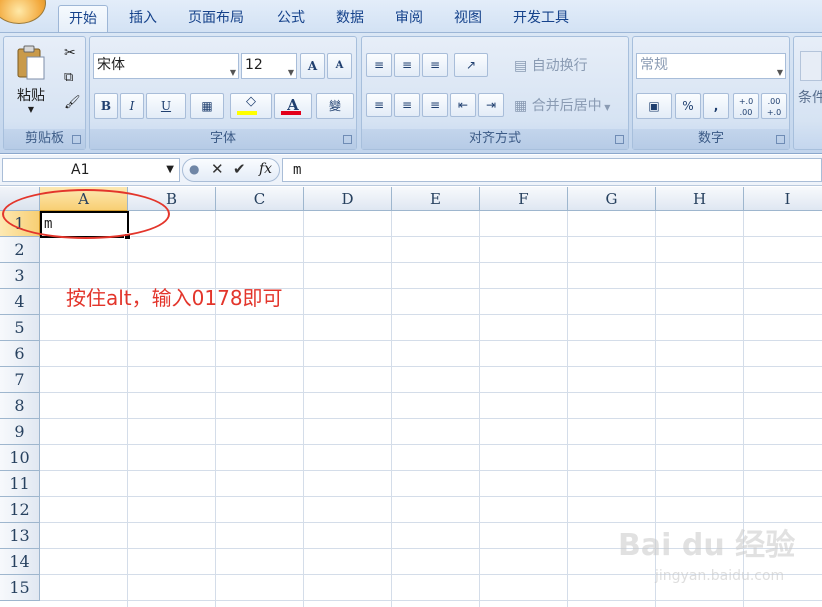 The image size is (822, 607). I want to click on name-box: A1 ▼, so click(91, 170).